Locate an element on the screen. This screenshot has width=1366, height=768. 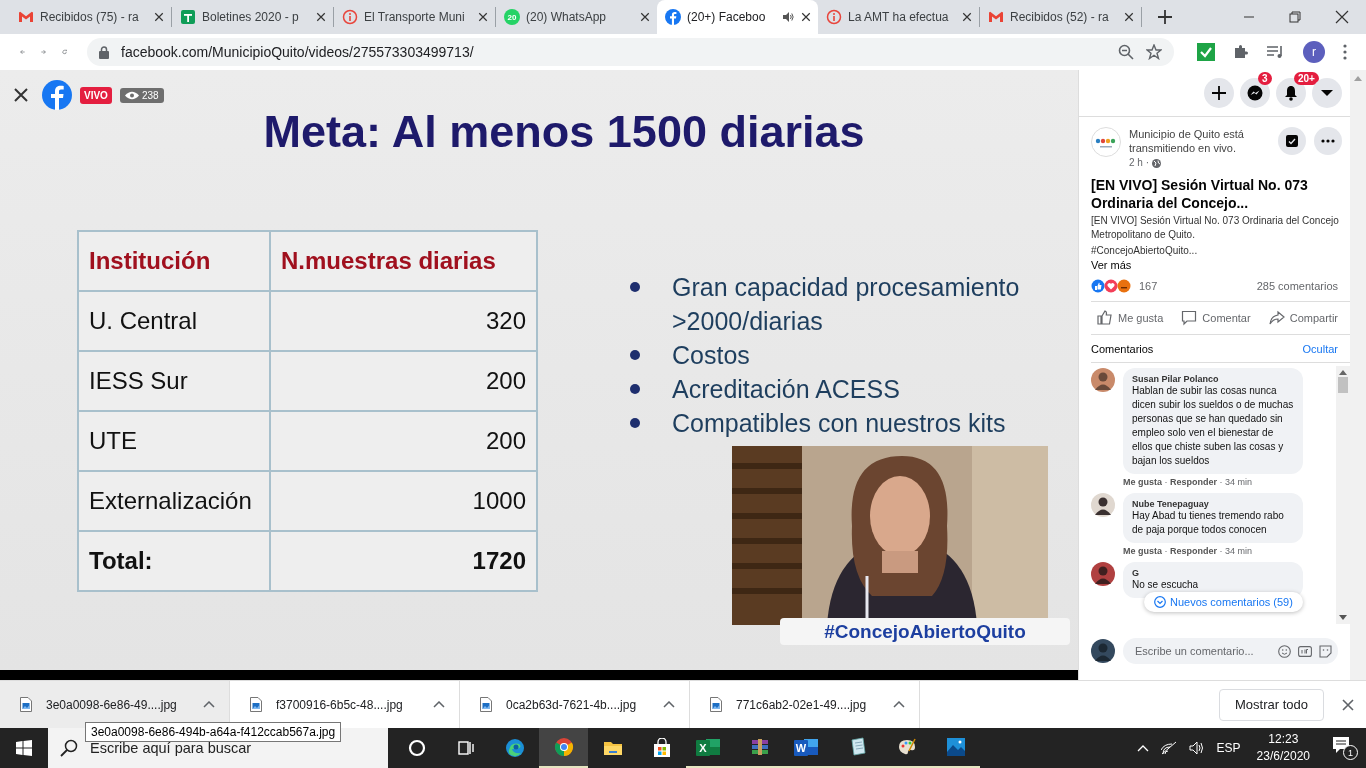
archive-books-icon is located at coordinates (759, 747).